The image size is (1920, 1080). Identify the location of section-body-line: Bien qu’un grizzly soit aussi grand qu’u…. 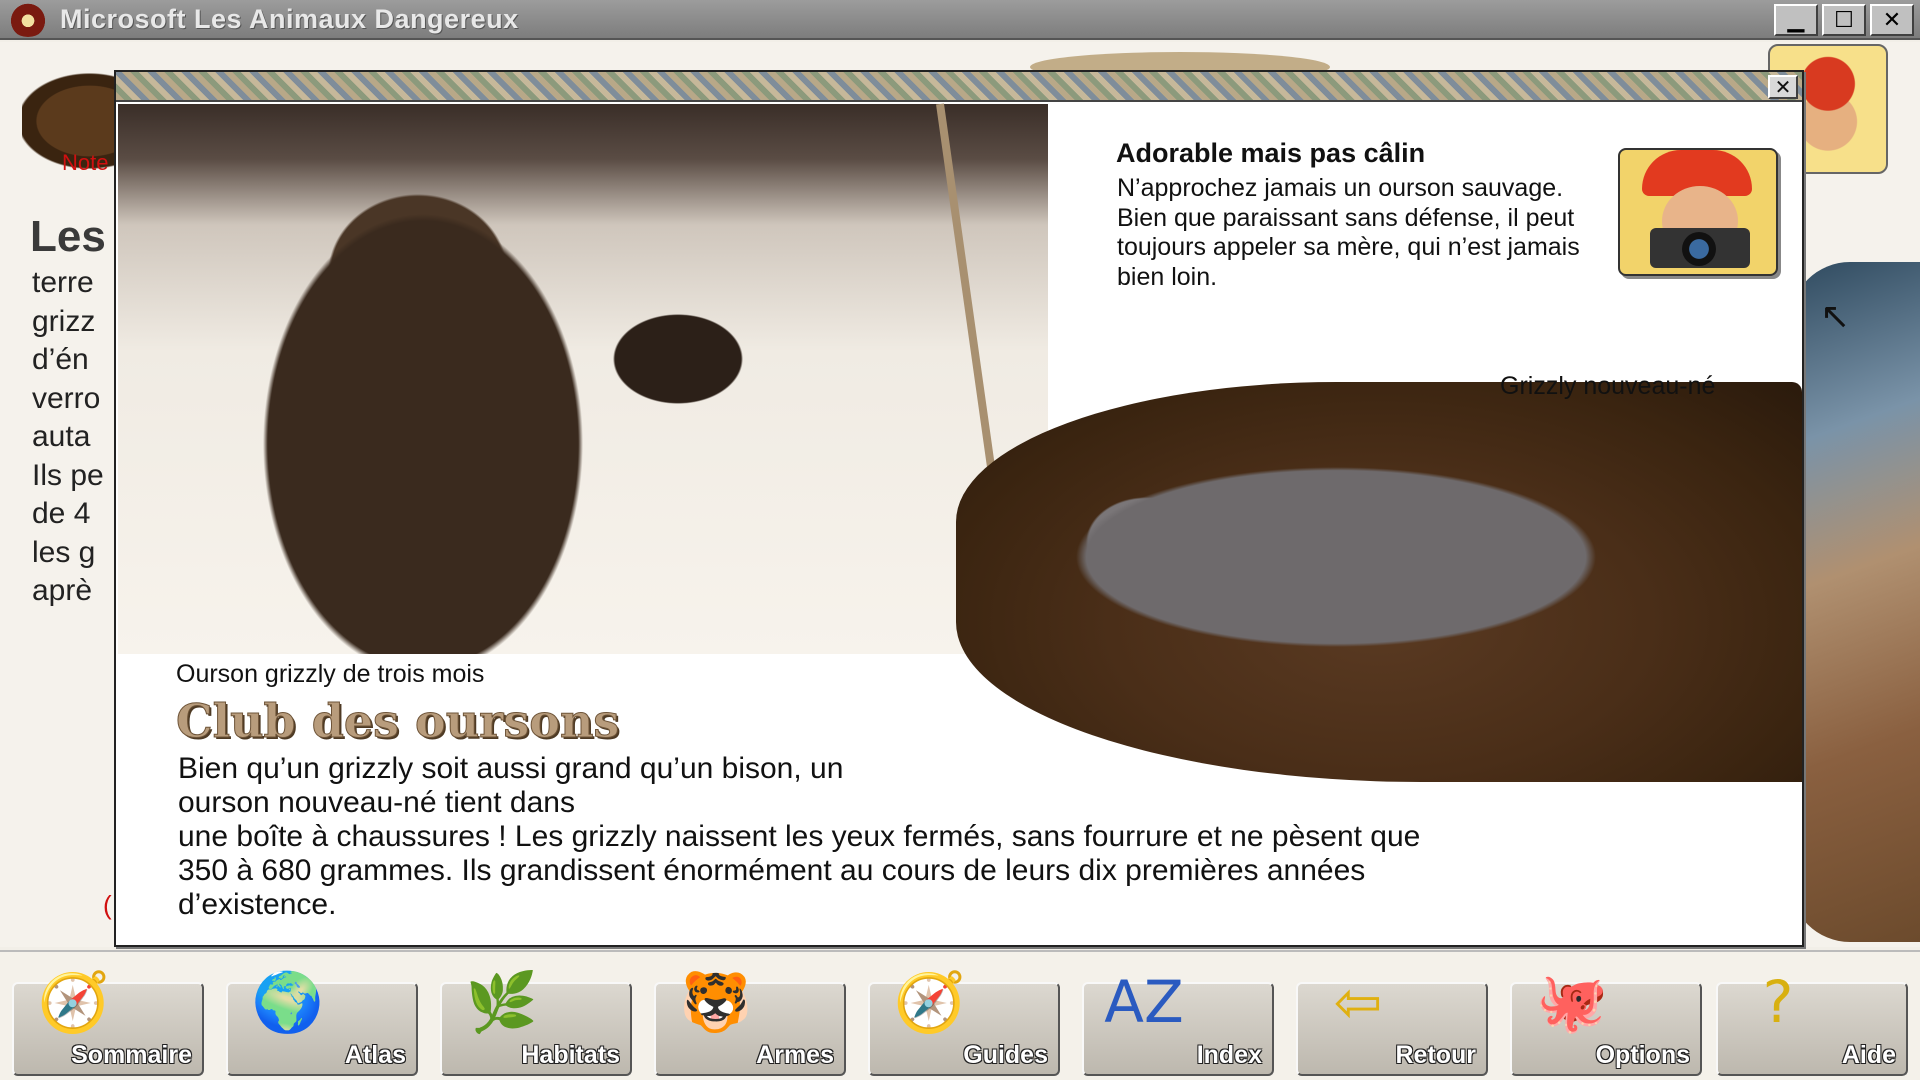
(511, 785).